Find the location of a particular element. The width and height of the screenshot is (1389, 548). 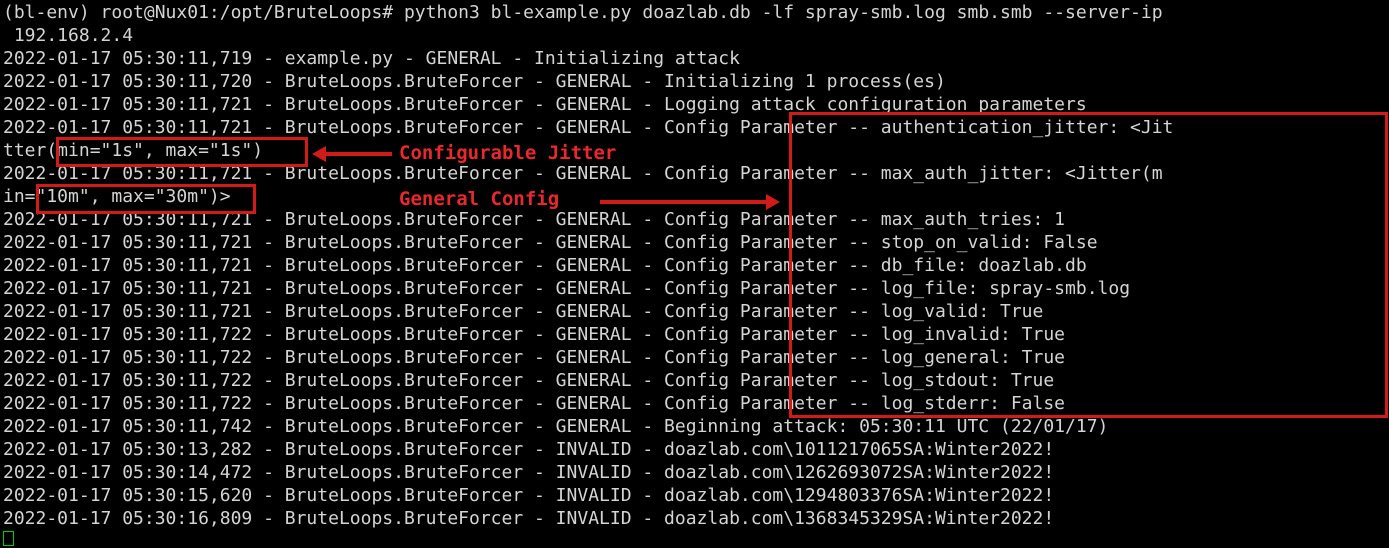

terminal-cursor is located at coordinates (8, 538).